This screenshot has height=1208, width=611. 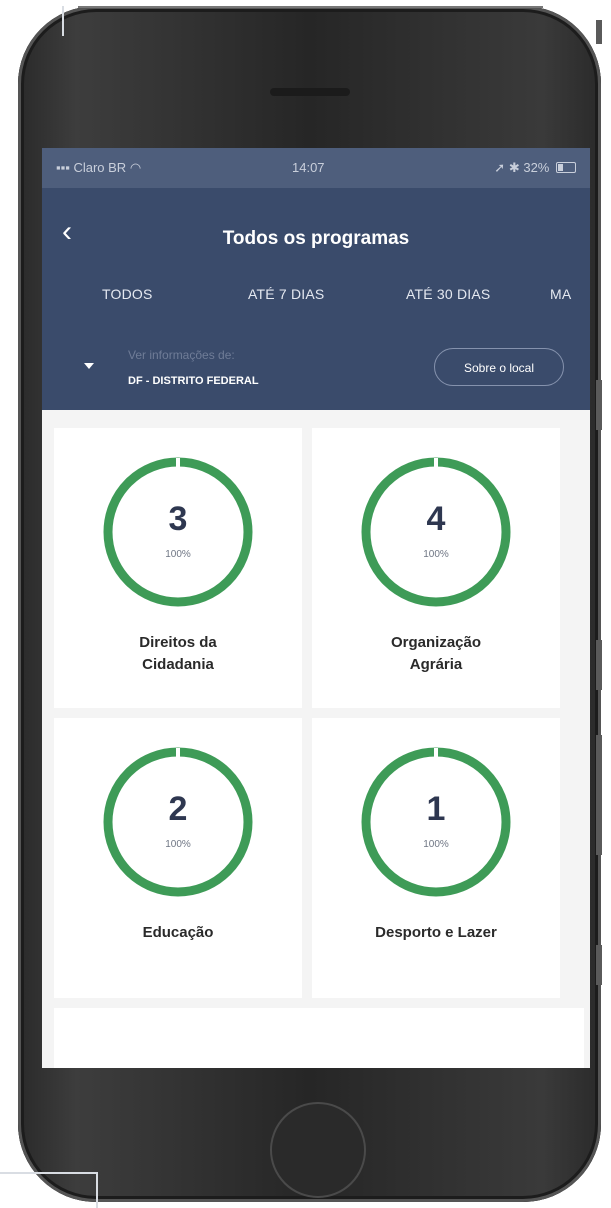 I want to click on home-button, so click(x=318, y=1150).